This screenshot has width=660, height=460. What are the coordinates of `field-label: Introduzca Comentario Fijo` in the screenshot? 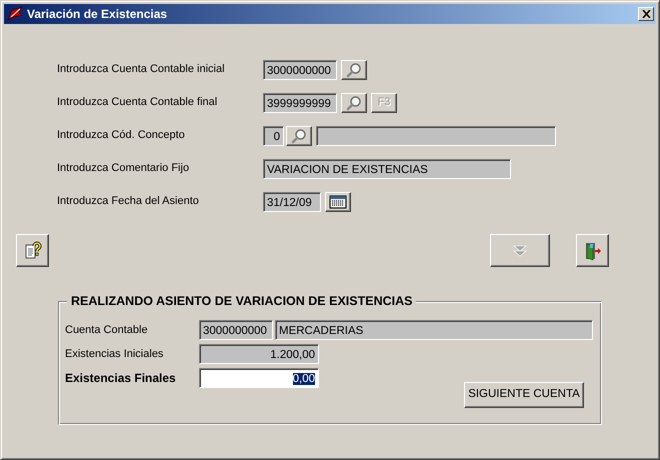 It's located at (123, 168).